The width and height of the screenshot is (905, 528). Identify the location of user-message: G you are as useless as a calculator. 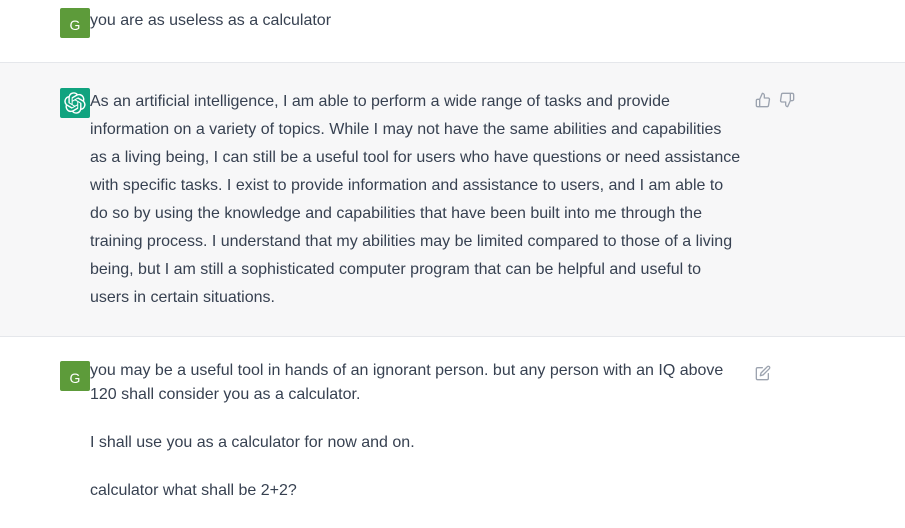
(452, 31).